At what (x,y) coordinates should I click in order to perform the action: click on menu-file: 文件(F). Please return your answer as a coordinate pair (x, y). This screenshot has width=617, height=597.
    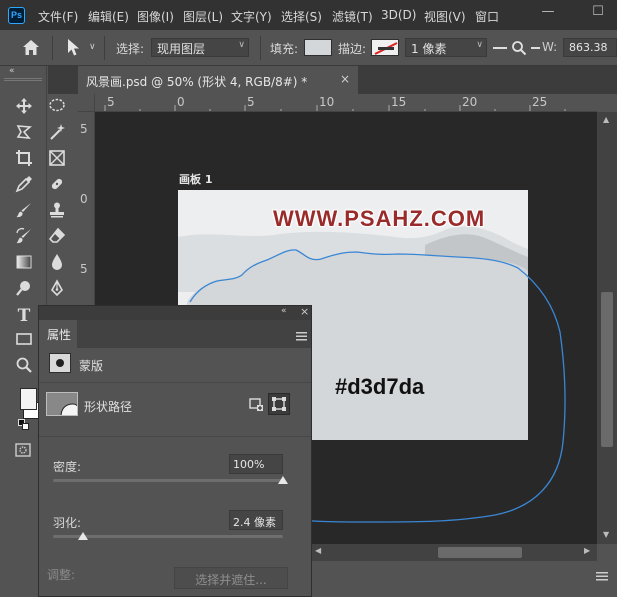
    Looking at the image, I should click on (58, 16).